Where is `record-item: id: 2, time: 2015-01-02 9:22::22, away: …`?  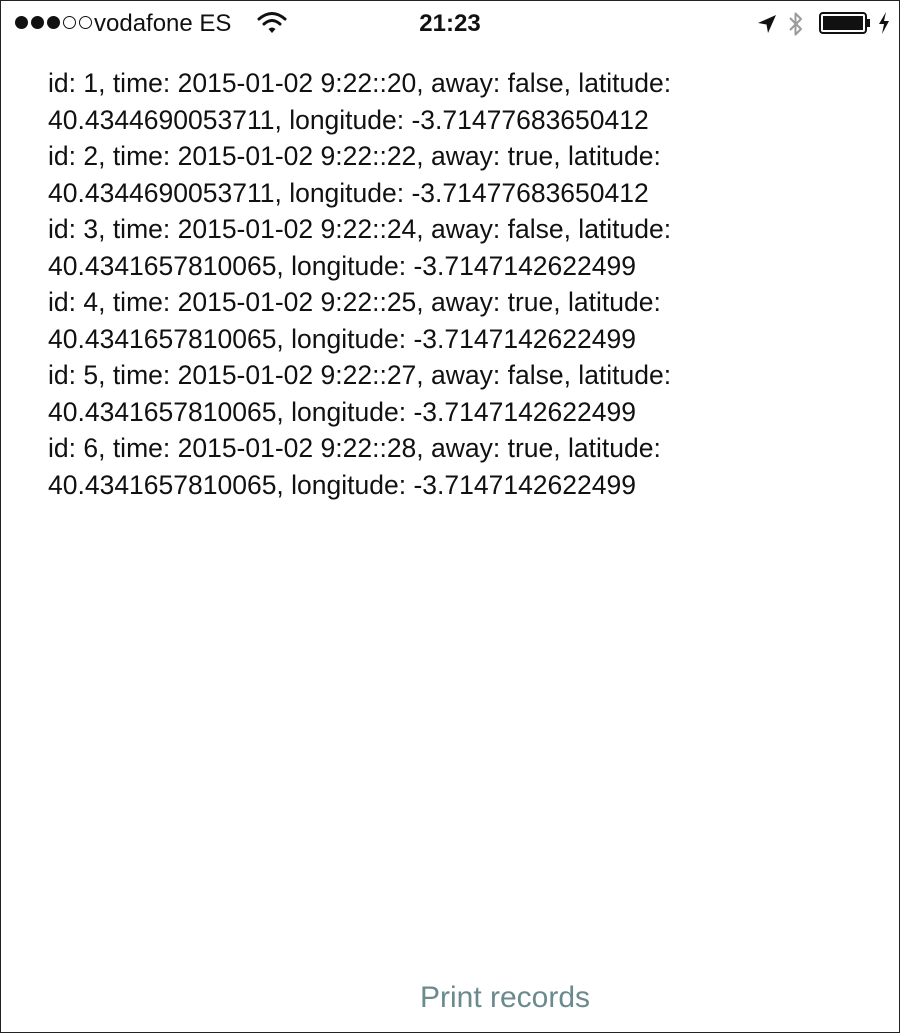
record-item: id: 2, time: 2015-01-02 9:22::22, away: … is located at coordinates (354, 174).